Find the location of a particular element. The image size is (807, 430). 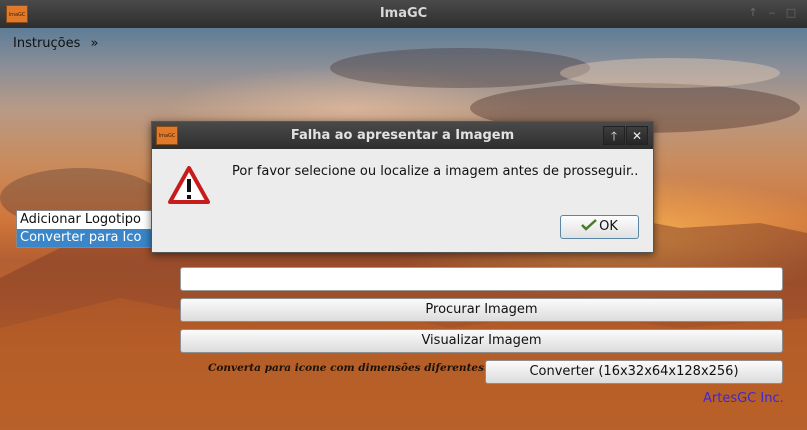

convert-button: Converter (16x32x64x128x256) is located at coordinates (634, 372).